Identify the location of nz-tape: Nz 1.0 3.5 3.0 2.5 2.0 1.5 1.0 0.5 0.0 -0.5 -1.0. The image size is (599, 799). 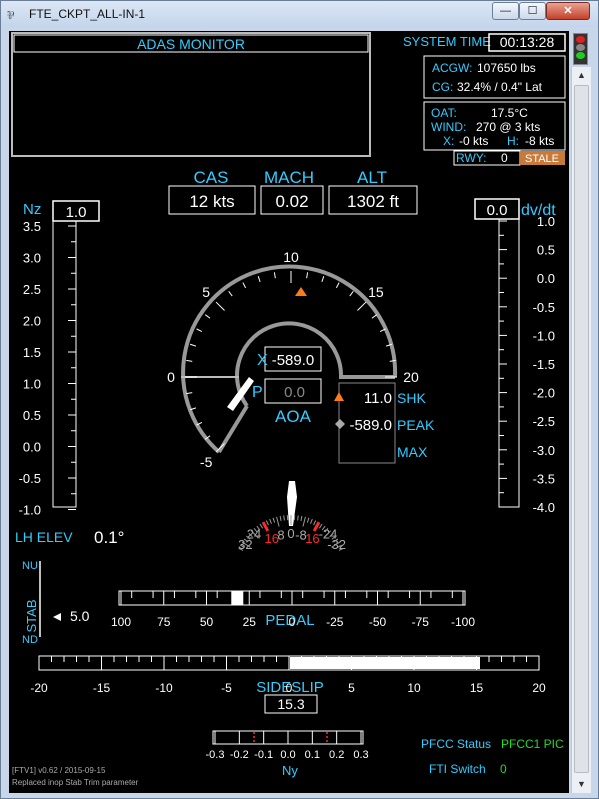
(59, 359).